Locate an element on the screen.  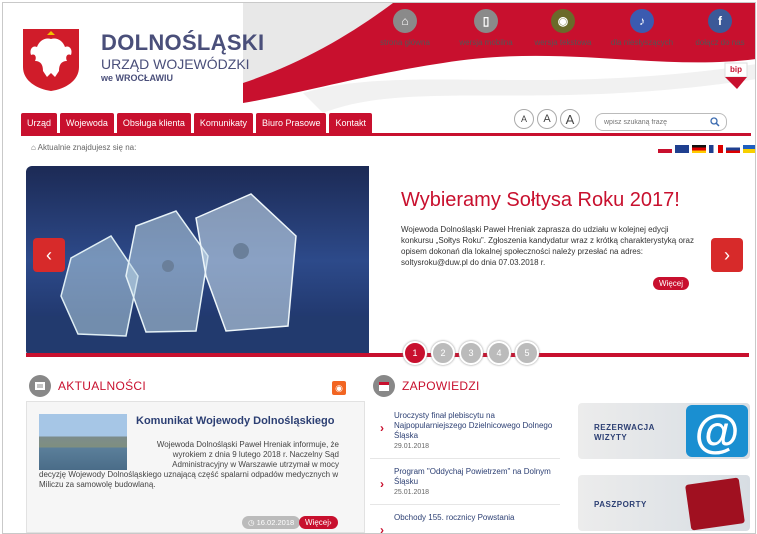
topnav-home: ⌂ strona główna is located at coordinates (405, 28).